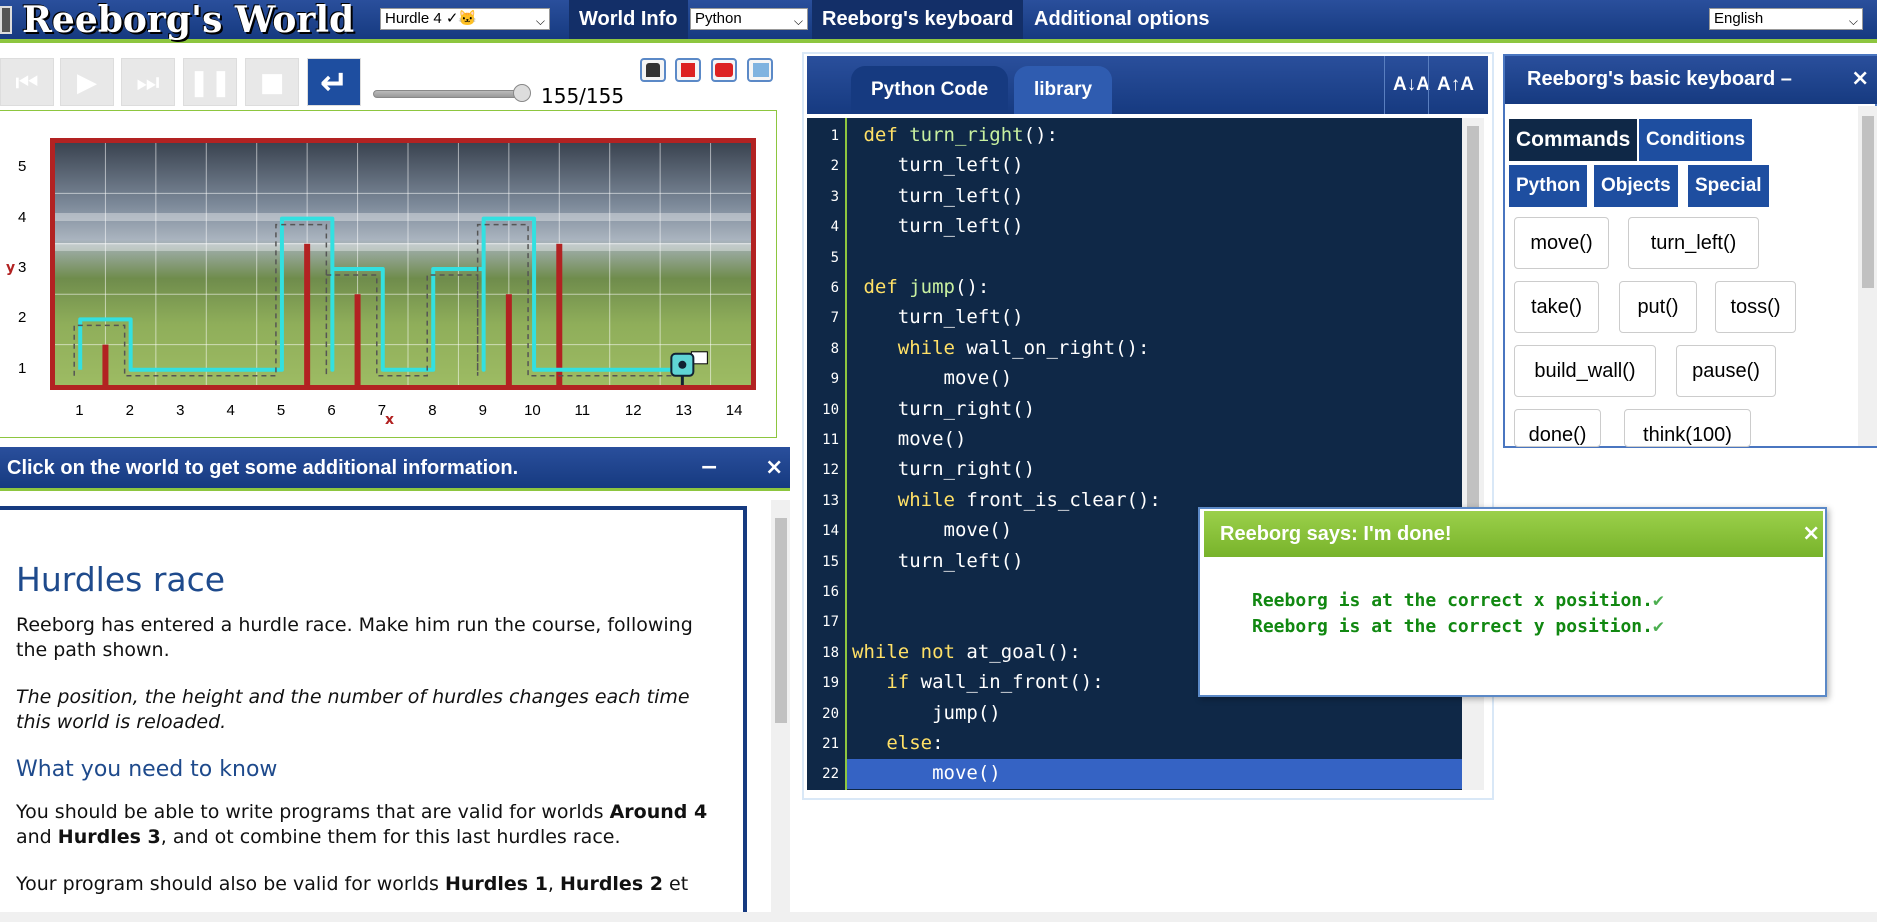 This screenshot has height=922, width=1877. Describe the element at coordinates (1696, 140) in the screenshot. I see `tab-conditions: Conditions` at that location.